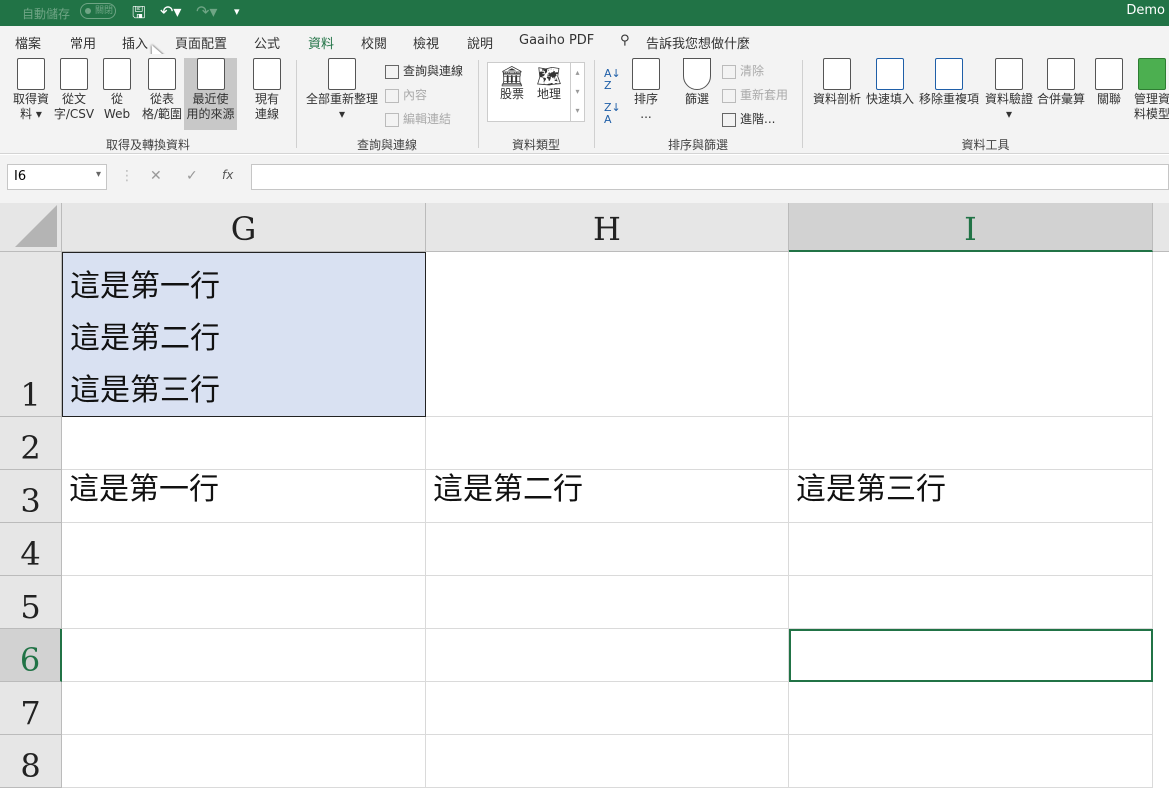 The image size is (1169, 788). I want to click on remove-duplicates-icon, so click(949, 74).